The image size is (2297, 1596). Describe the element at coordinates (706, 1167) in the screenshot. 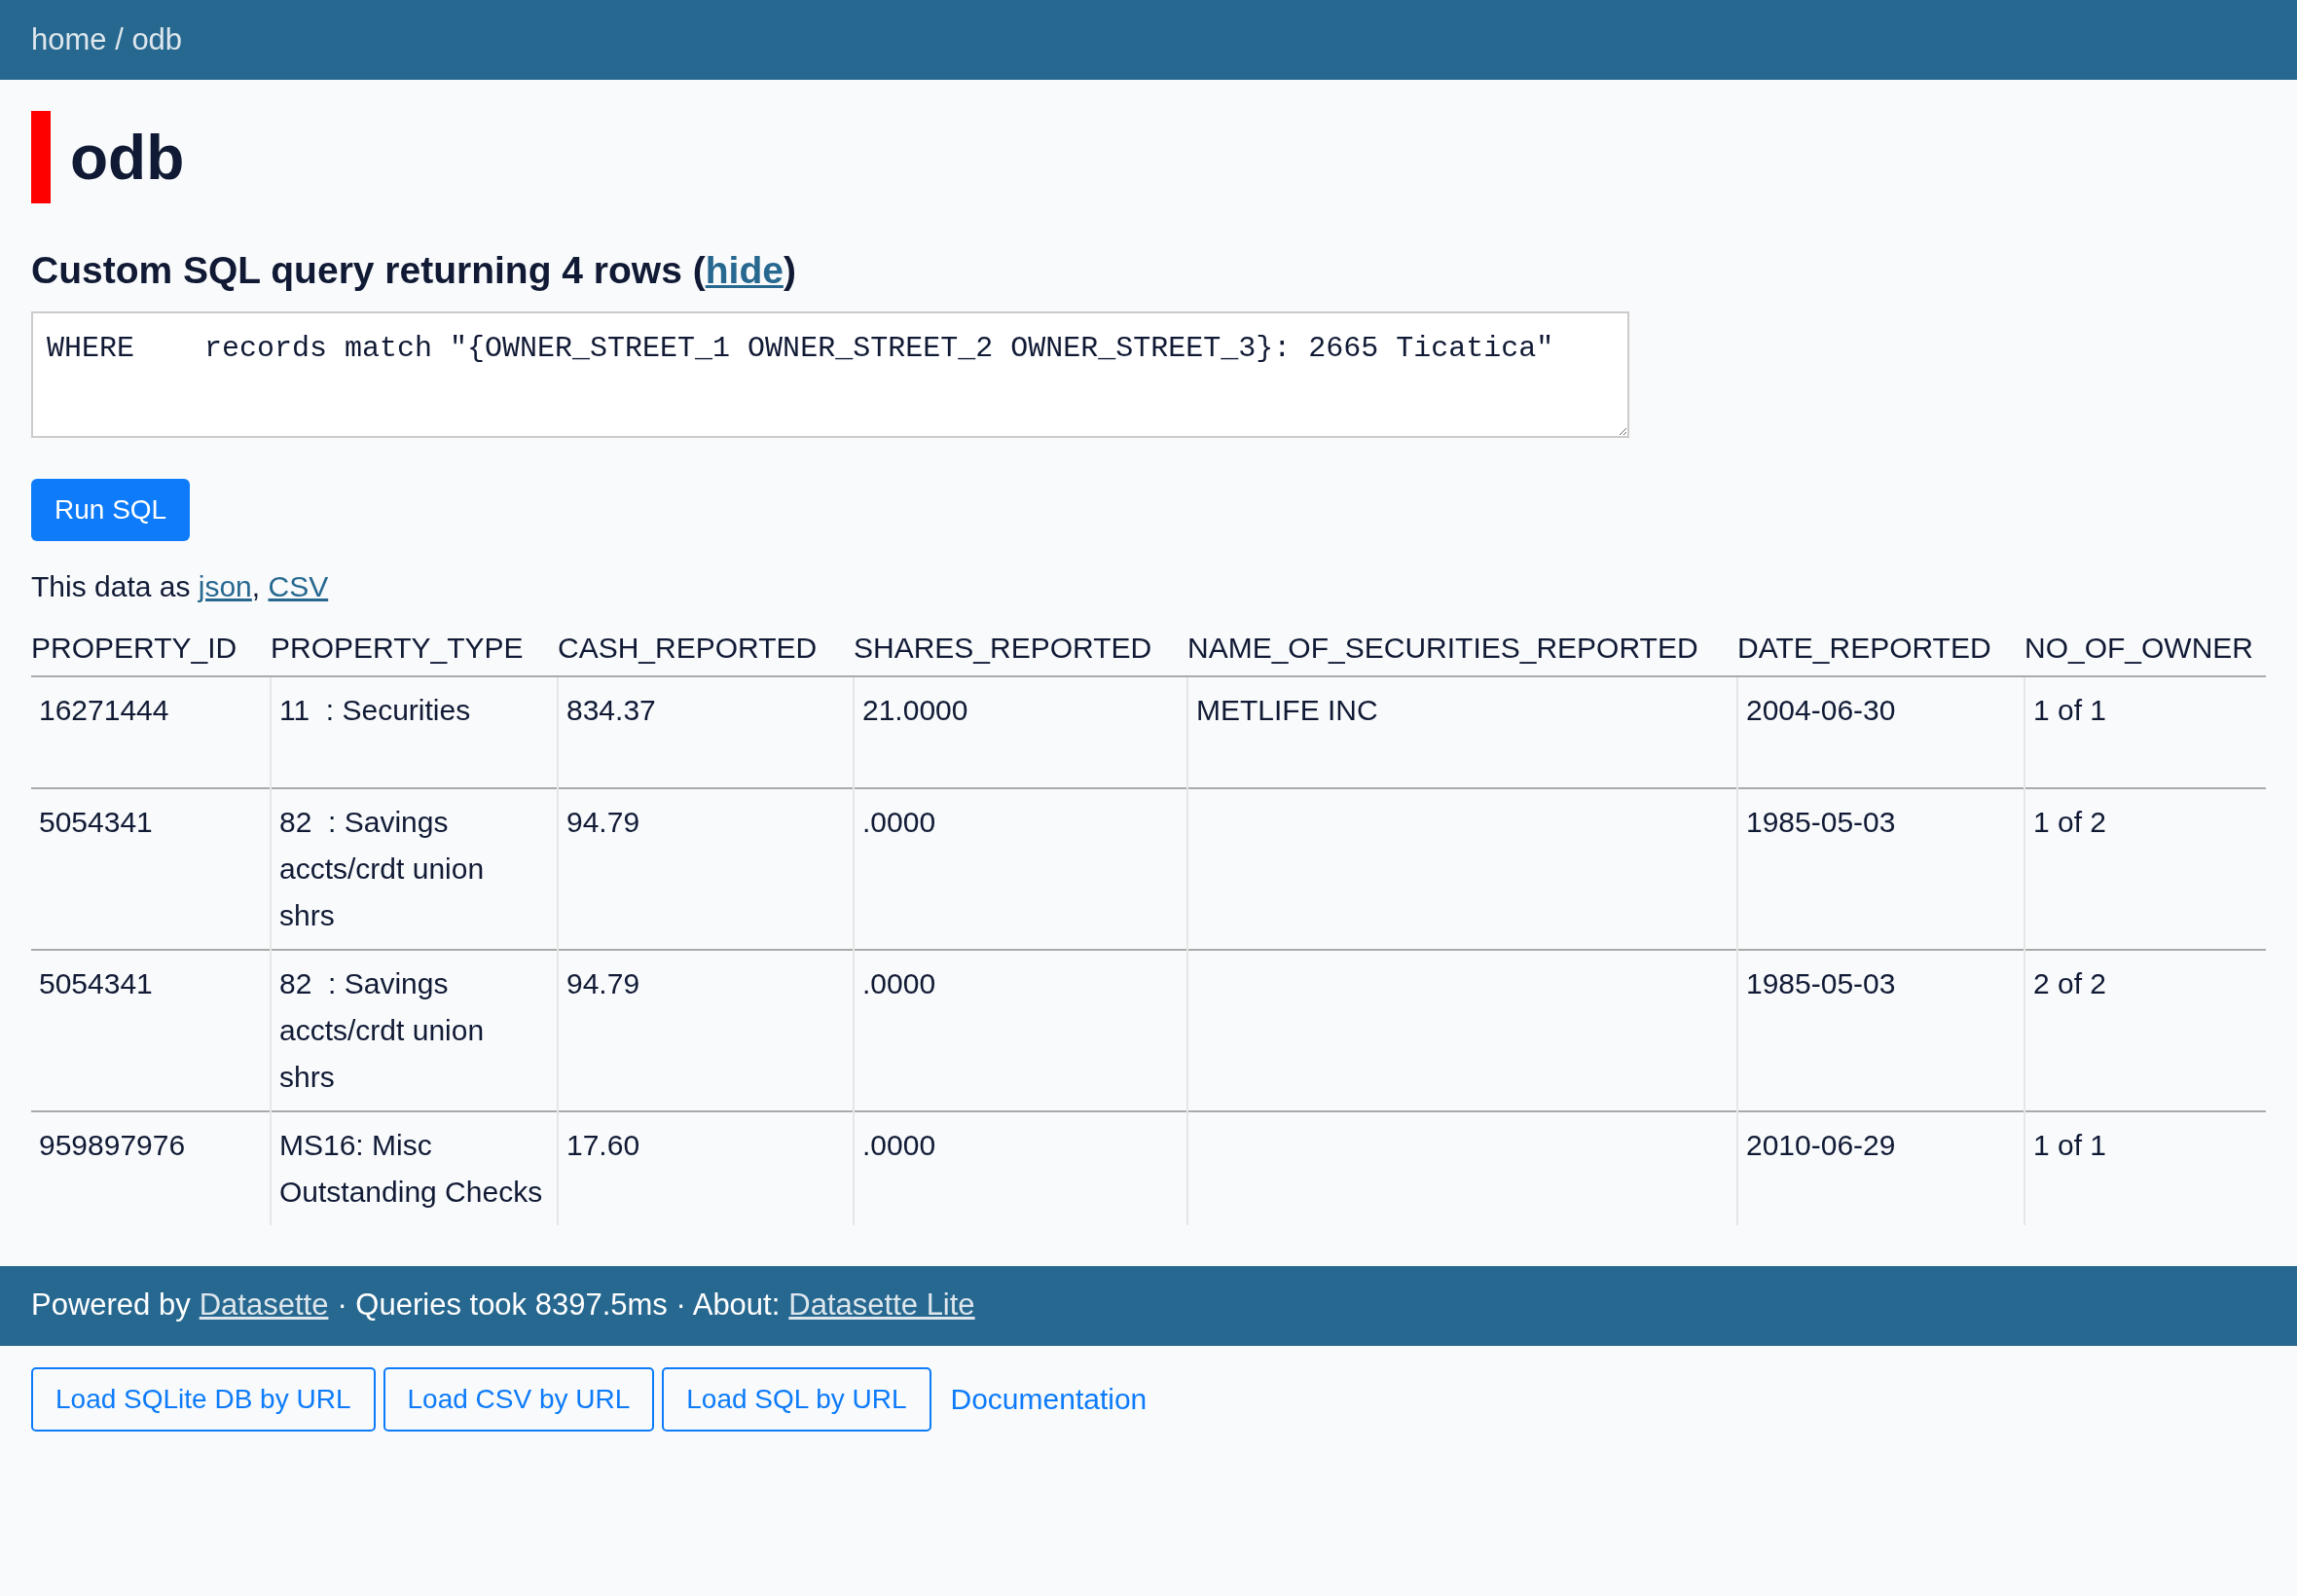

I see `table-cell: 17.60` at that location.